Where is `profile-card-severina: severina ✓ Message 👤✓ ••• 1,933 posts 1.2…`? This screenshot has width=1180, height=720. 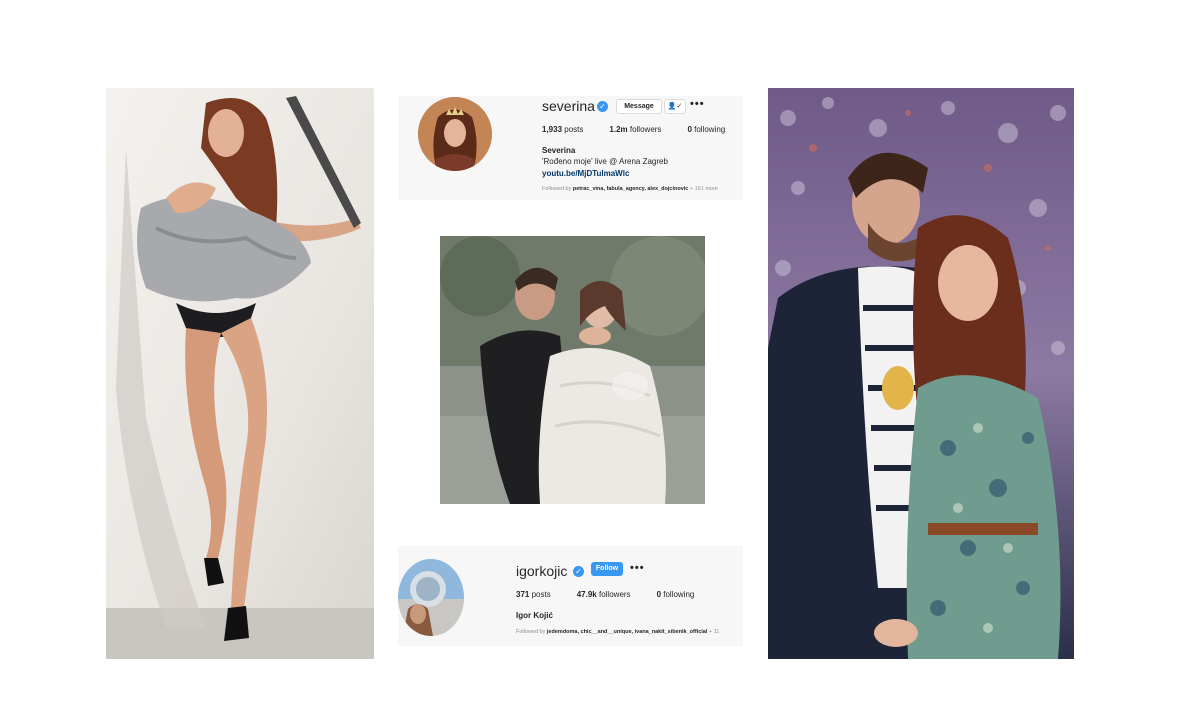
profile-card-severina: severina ✓ Message 👤✓ ••• 1,933 posts 1.2… is located at coordinates (570, 148).